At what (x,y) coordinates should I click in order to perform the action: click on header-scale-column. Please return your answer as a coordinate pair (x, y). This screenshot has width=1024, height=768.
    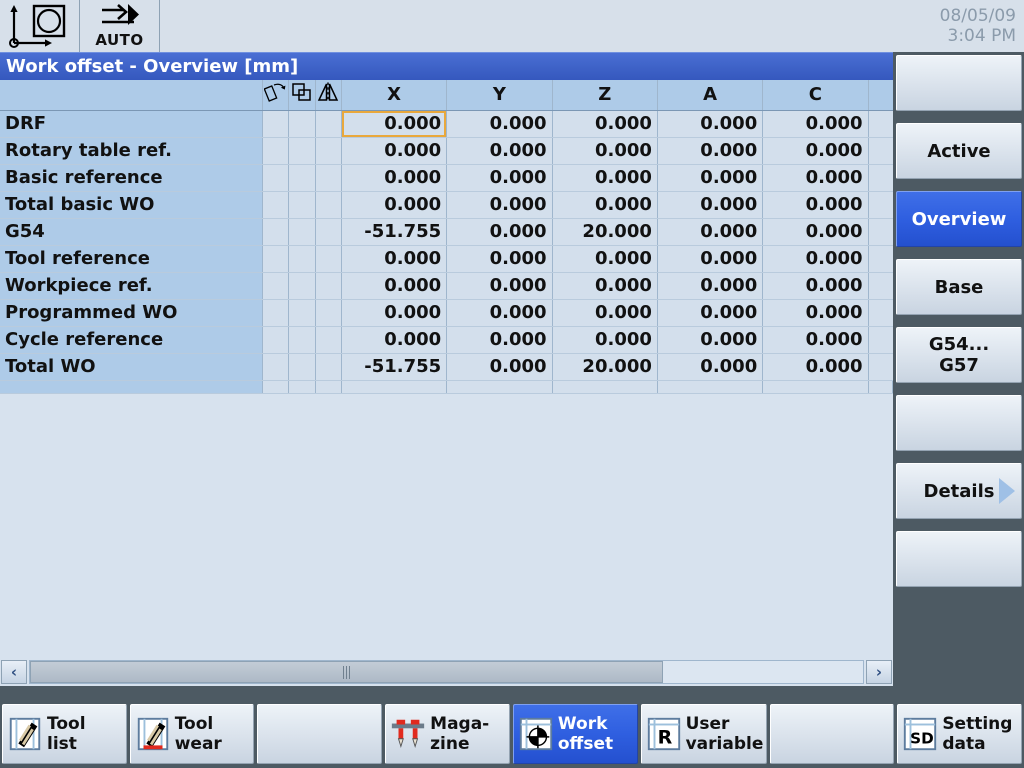
    Looking at the image, I should click on (302, 95).